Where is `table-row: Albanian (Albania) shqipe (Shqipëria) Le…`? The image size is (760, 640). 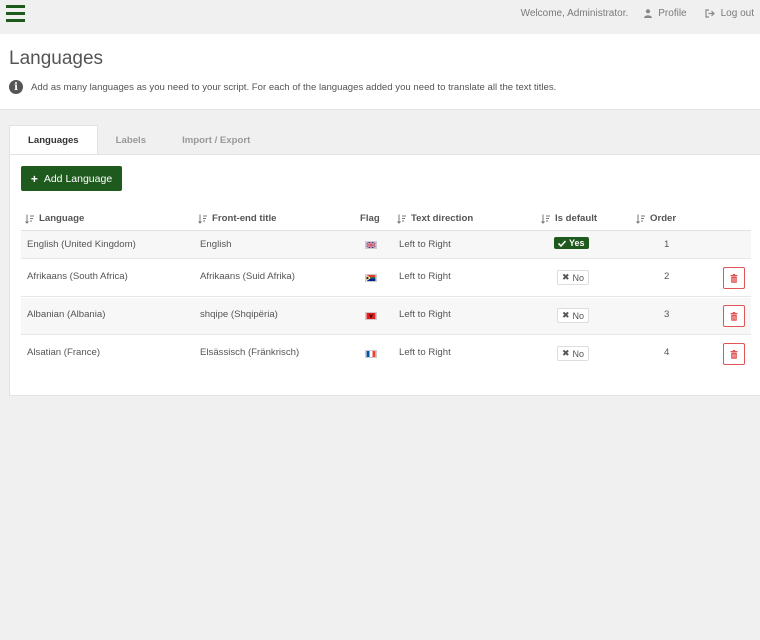 table-row: Albanian (Albania) shqipe (Shqipëria) Le… is located at coordinates (386, 316).